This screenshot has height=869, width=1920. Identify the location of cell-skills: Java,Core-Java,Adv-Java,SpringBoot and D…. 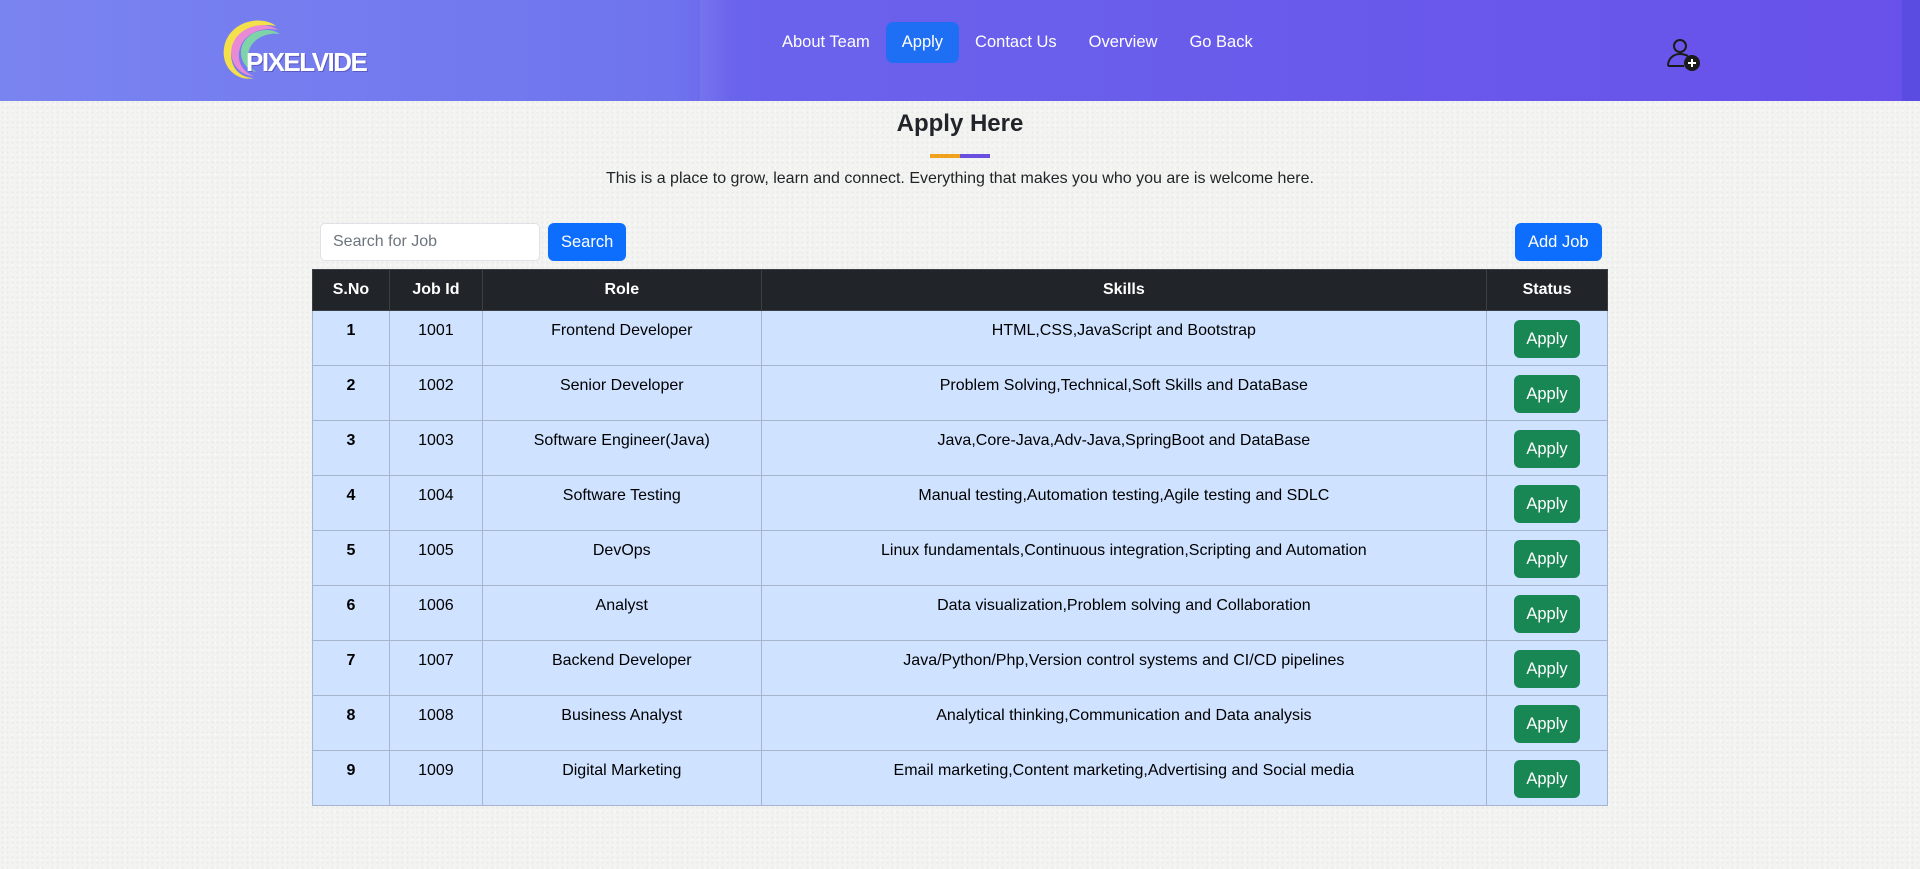
(1124, 448).